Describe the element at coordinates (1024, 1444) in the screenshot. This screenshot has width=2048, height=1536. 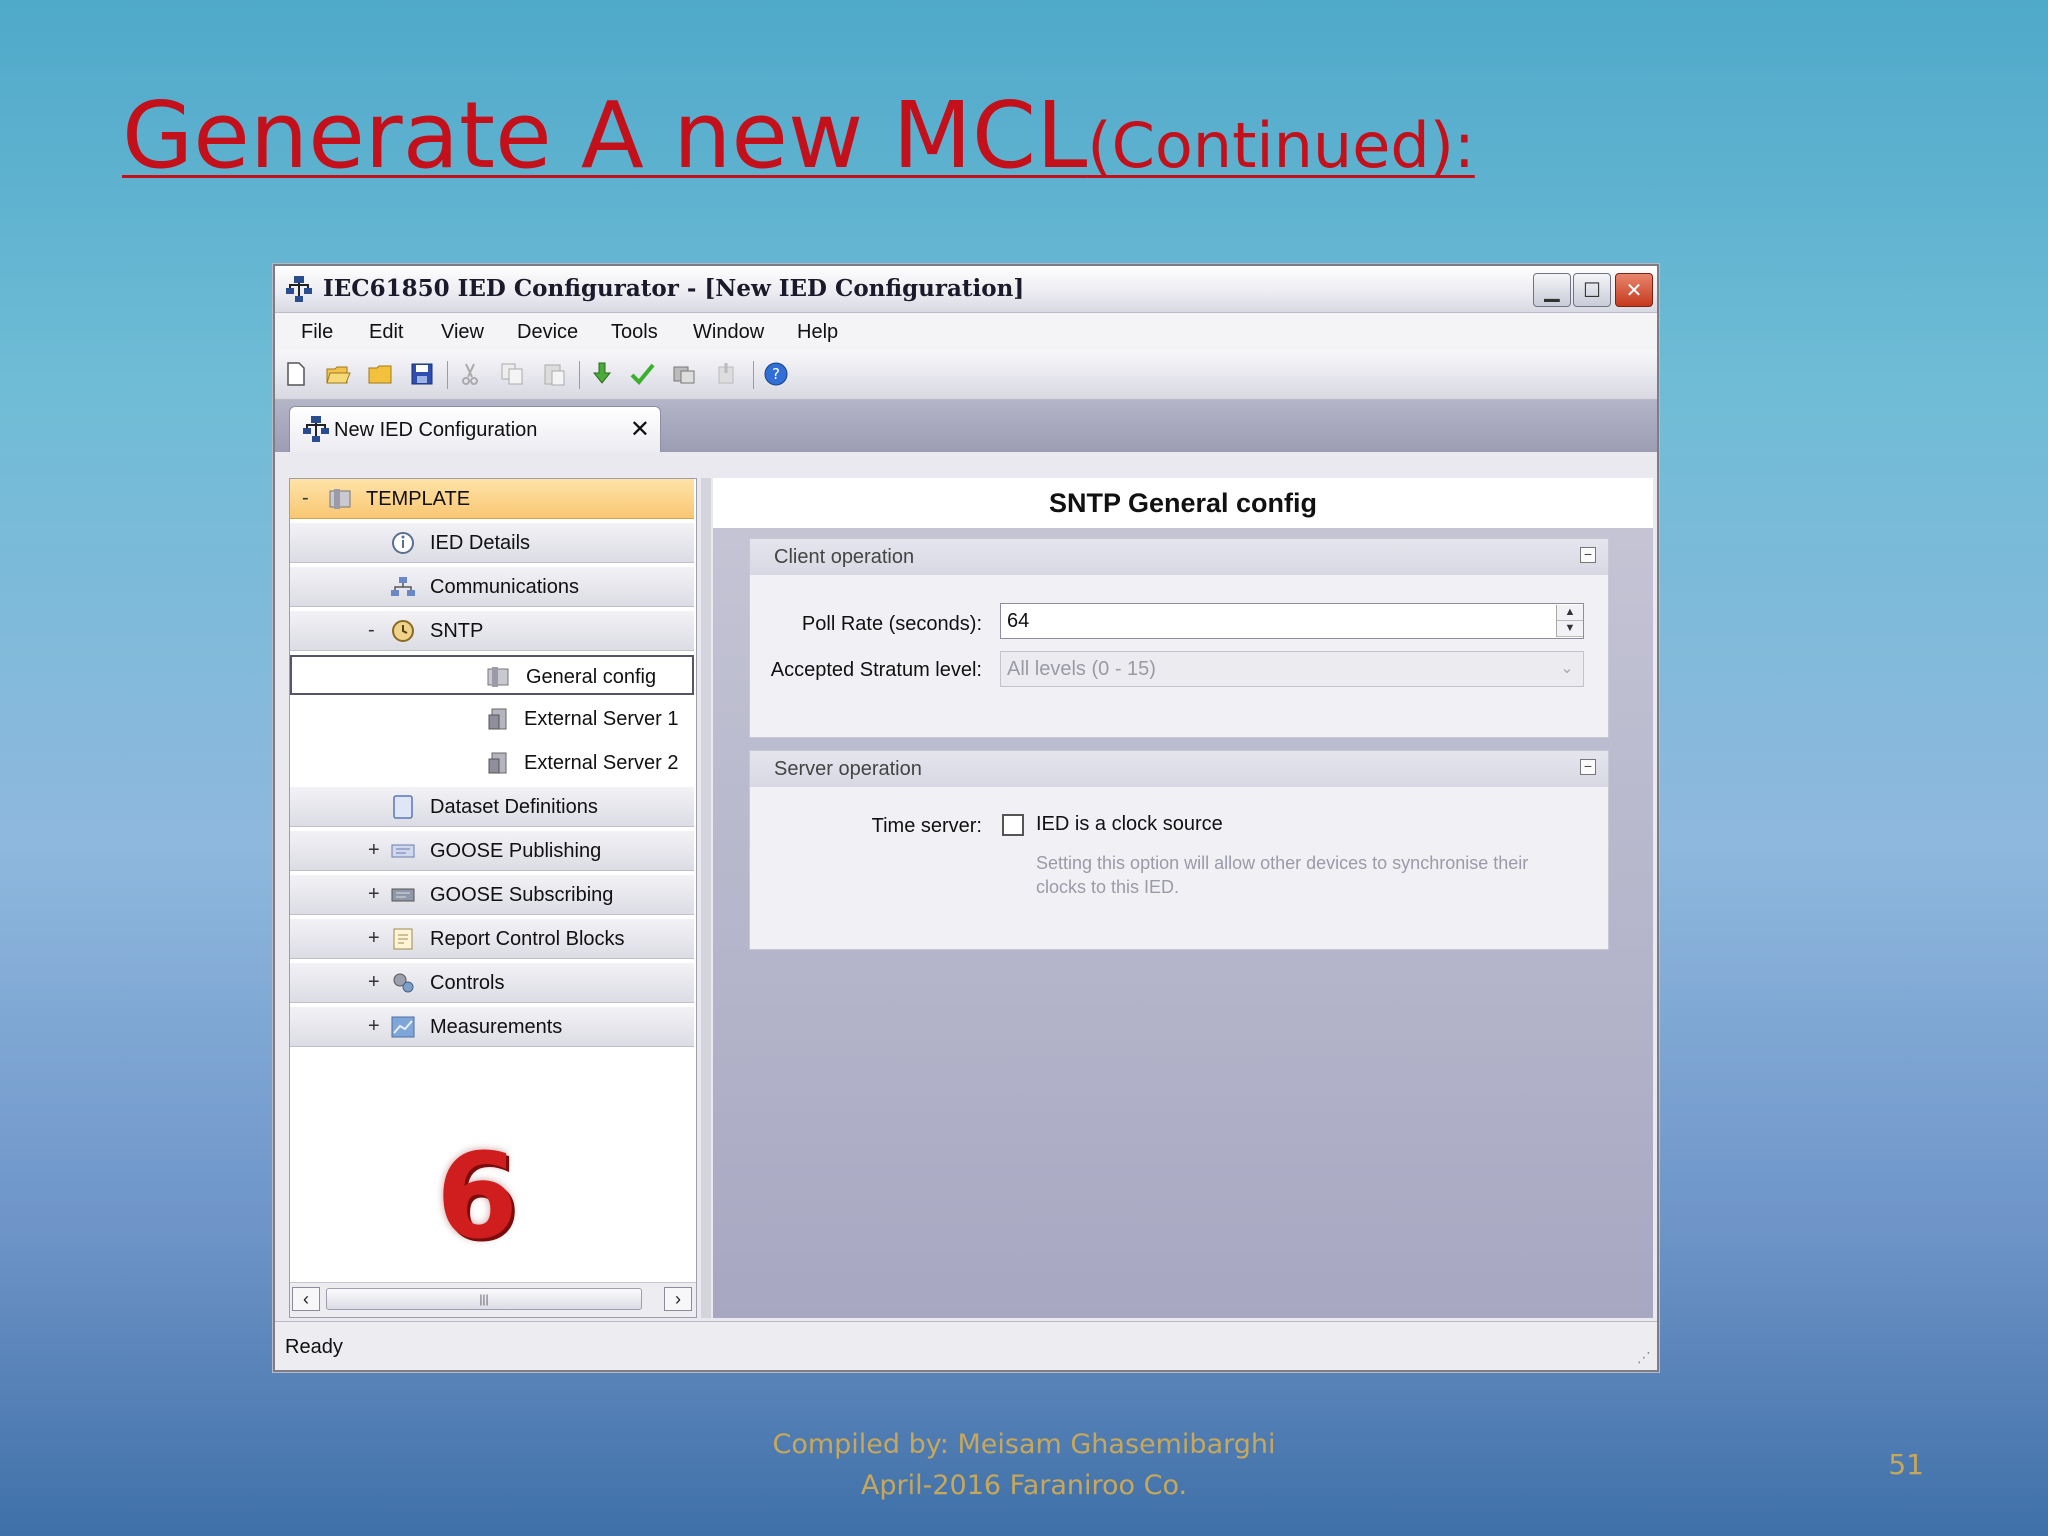
I see `footer-author: Compiled by: Meisam Ghasemibarghi` at that location.